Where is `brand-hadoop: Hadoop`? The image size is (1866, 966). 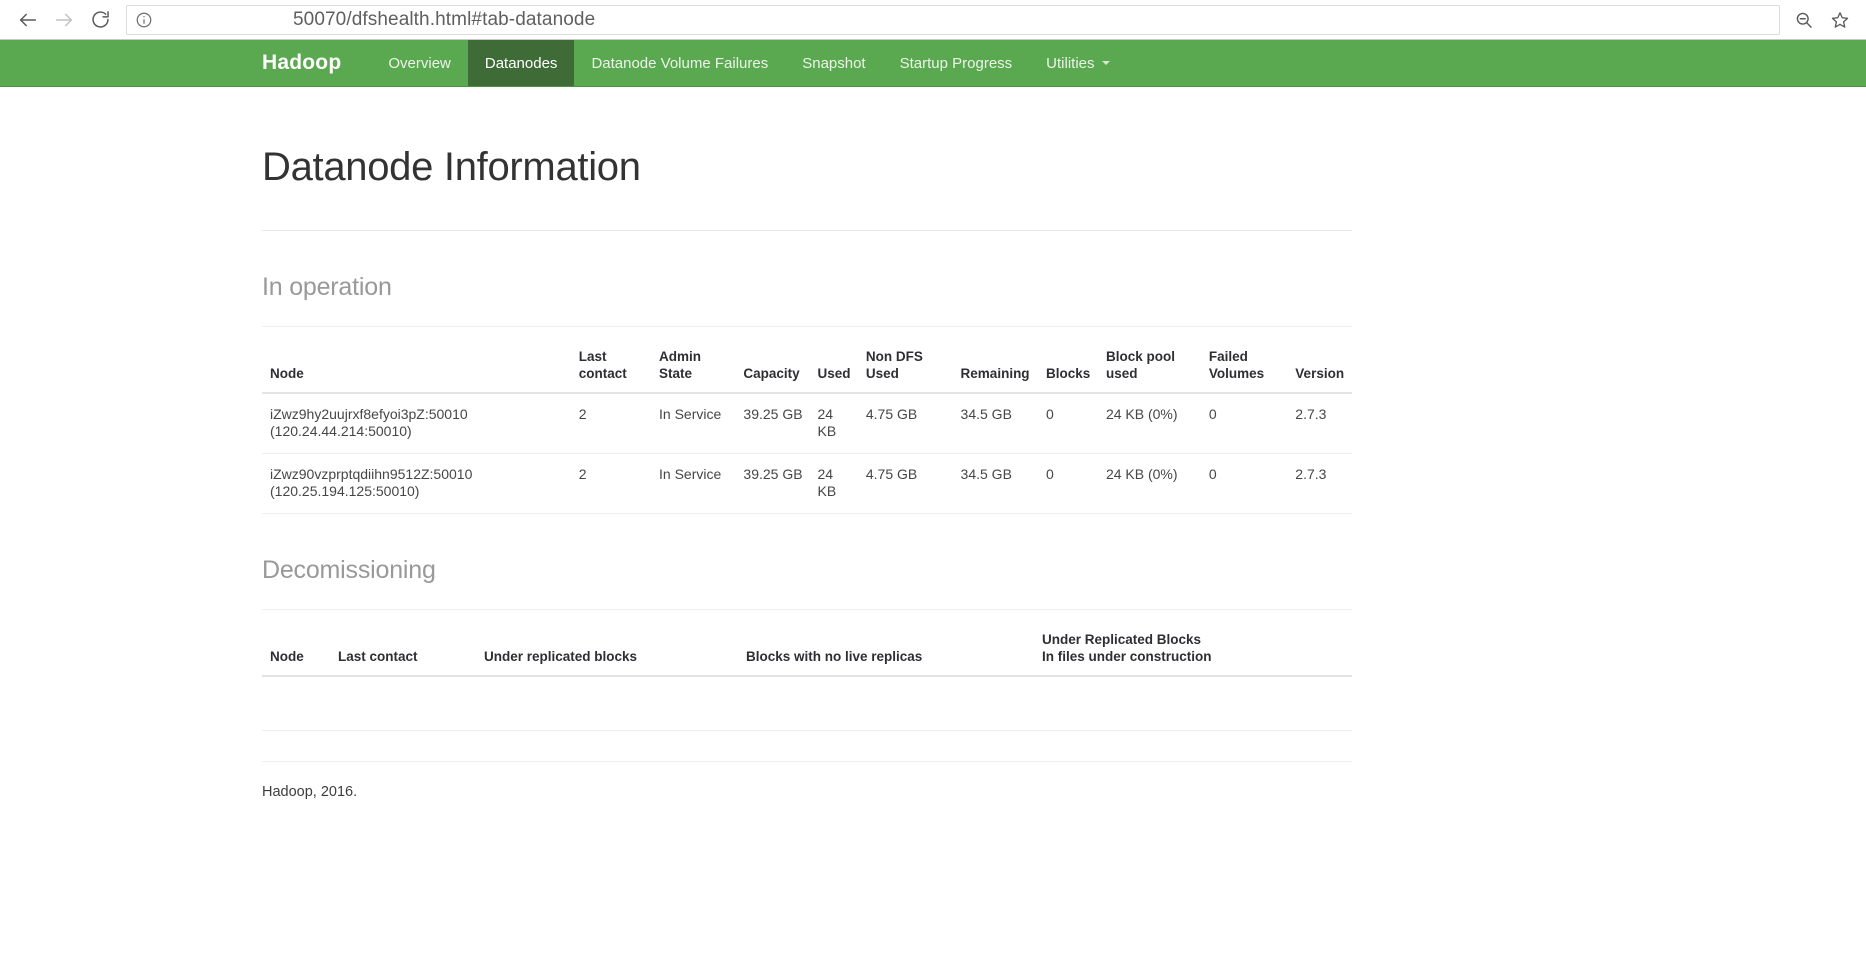 brand-hadoop: Hadoop is located at coordinates (309, 63).